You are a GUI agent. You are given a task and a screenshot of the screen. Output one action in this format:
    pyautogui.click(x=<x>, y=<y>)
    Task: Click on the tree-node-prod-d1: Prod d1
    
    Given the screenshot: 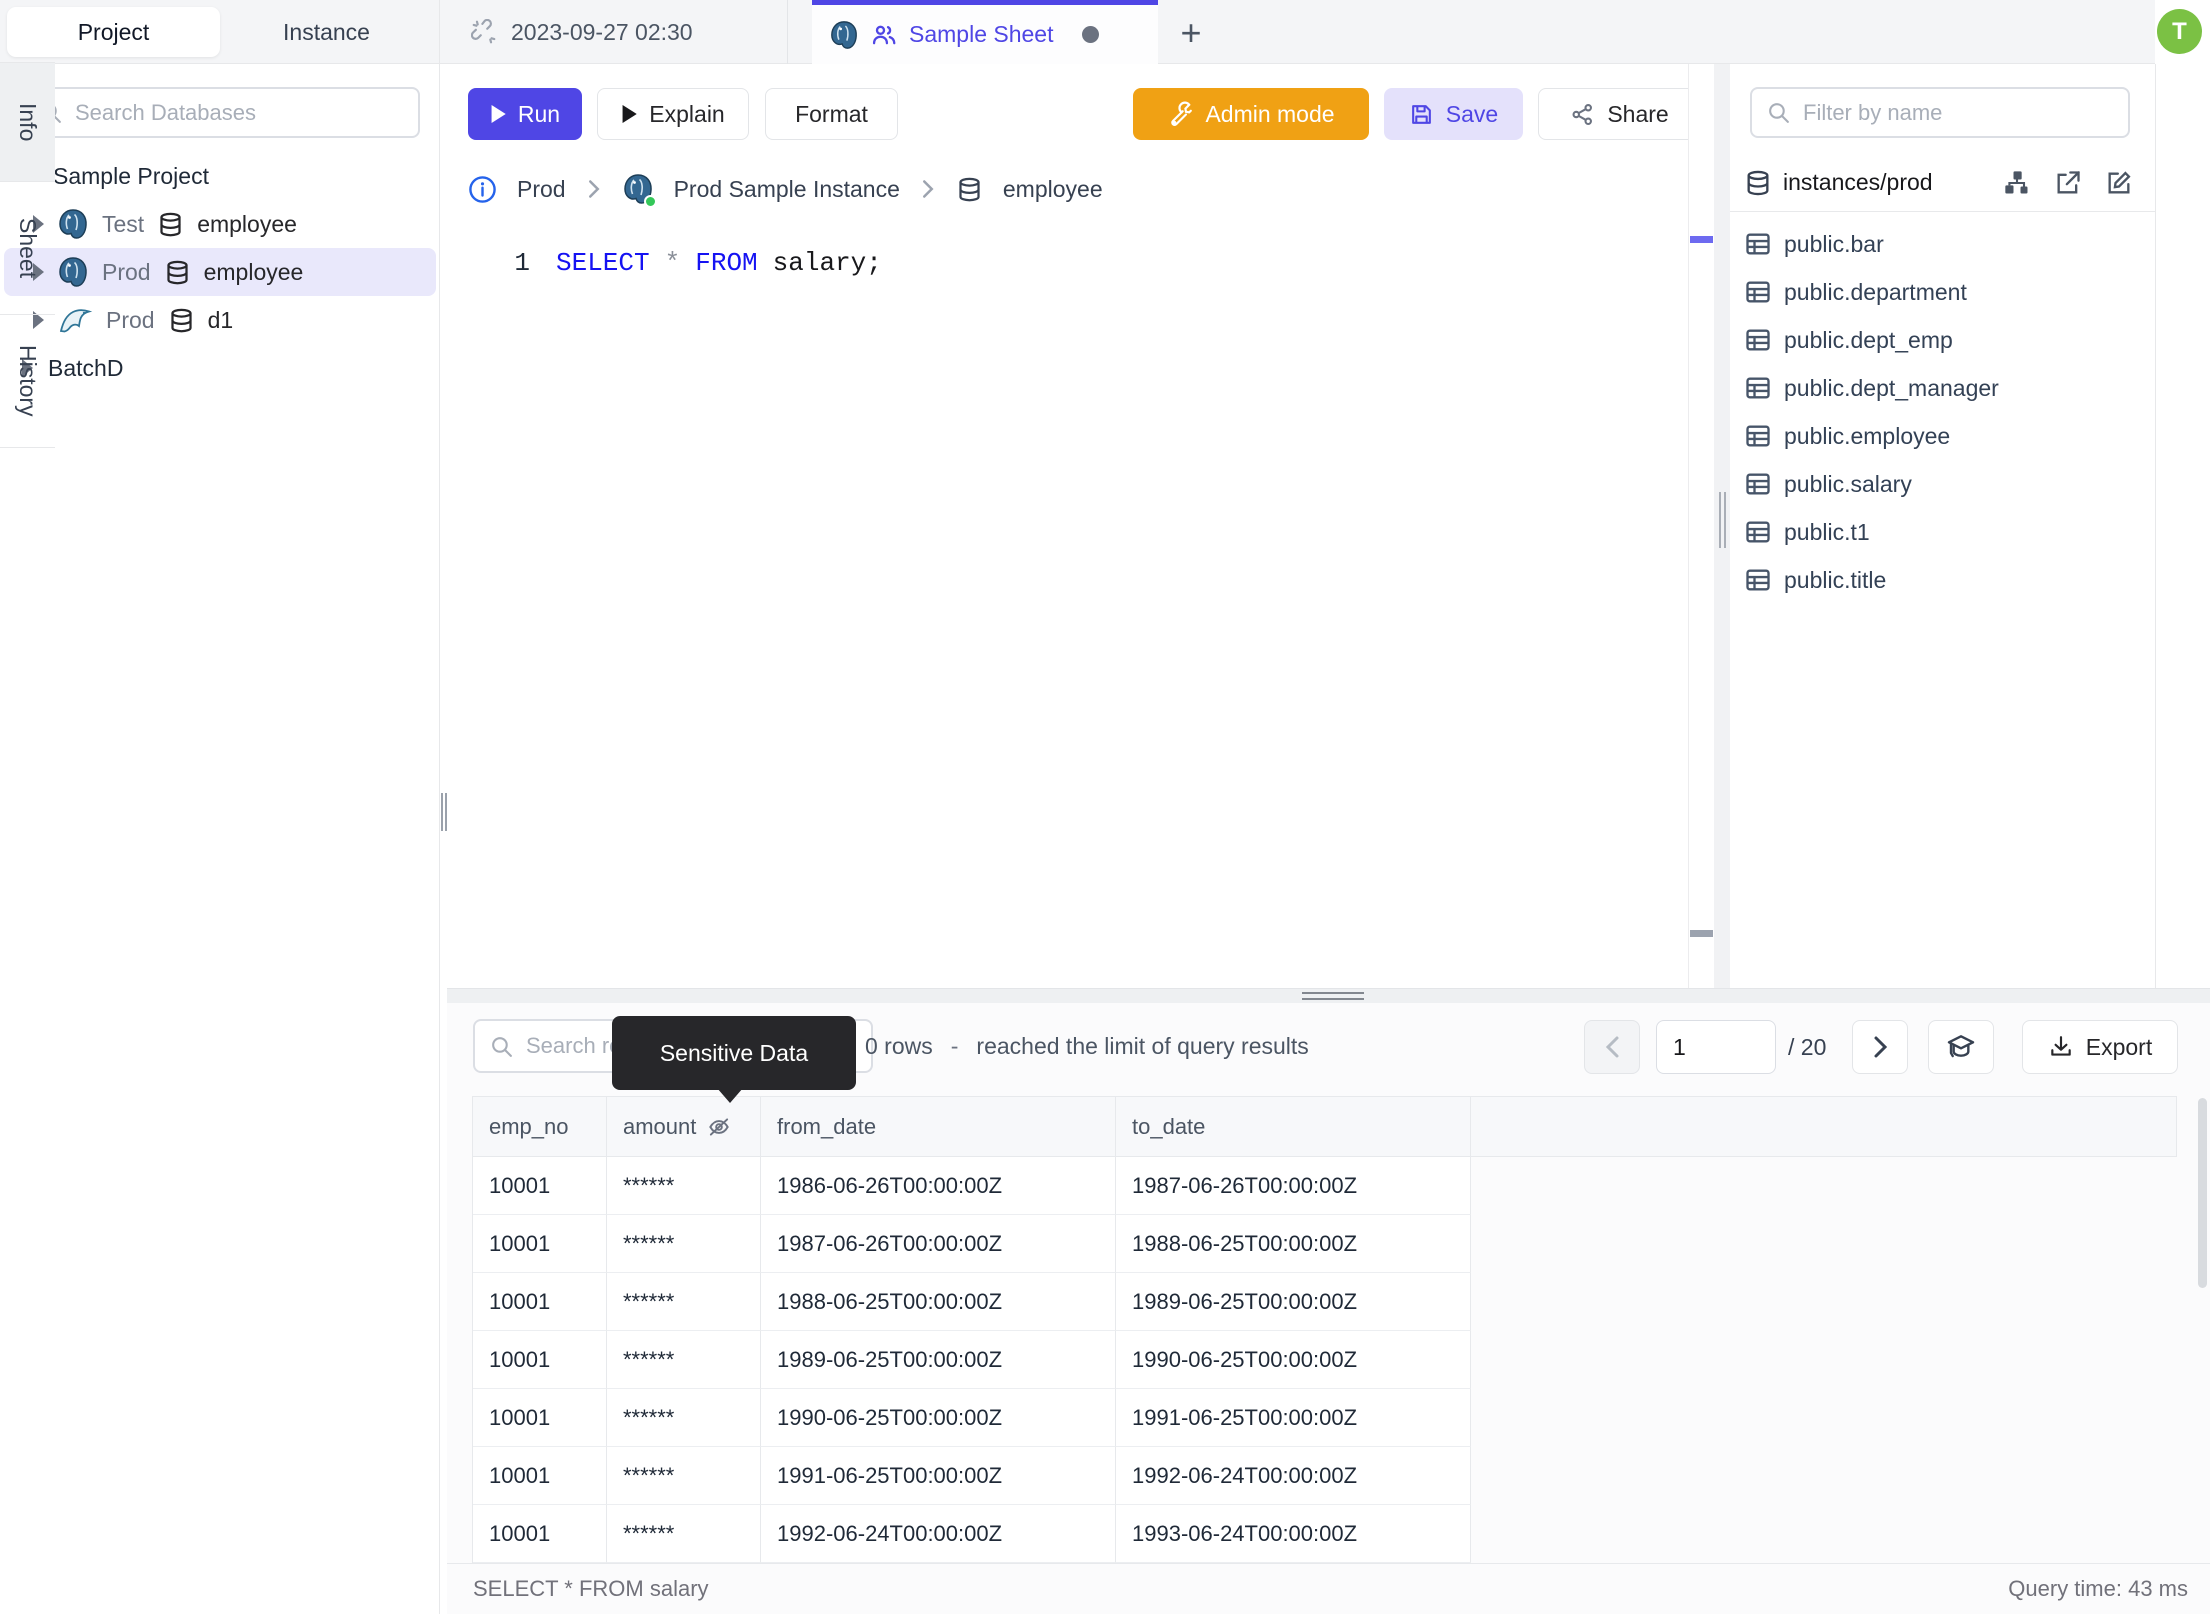 What is the action you would take?
    pyautogui.click(x=220, y=320)
    